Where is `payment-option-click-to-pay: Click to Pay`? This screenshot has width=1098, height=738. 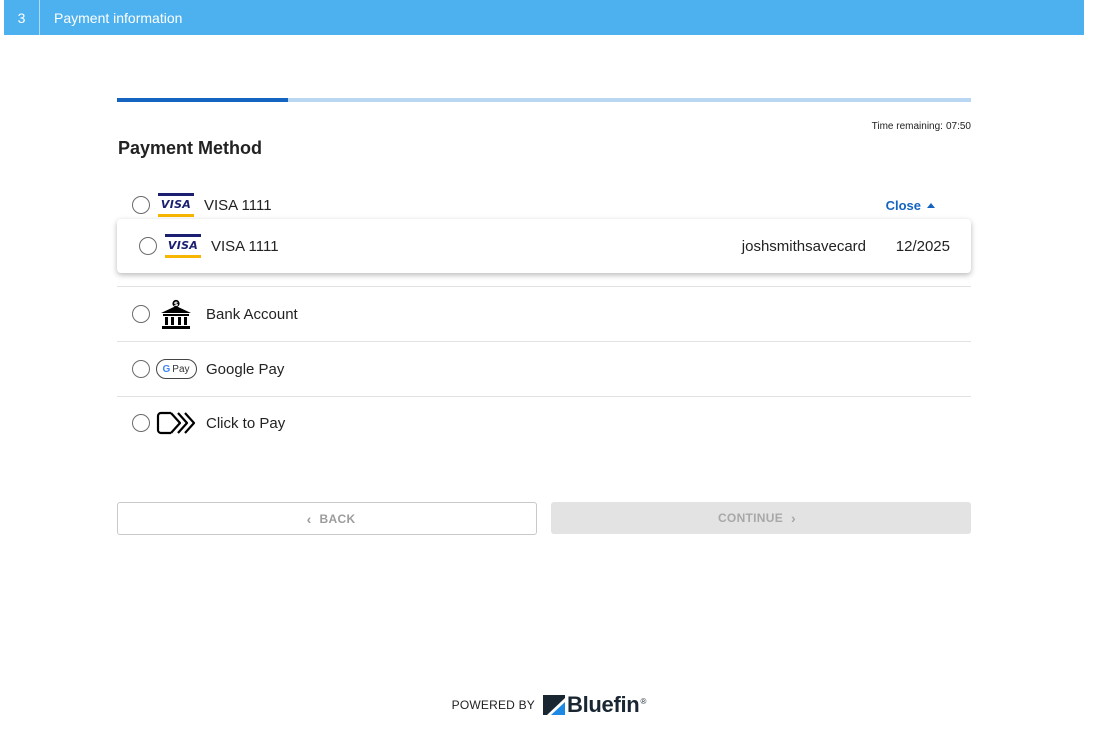 payment-option-click-to-pay: Click to Pay is located at coordinates (544, 423).